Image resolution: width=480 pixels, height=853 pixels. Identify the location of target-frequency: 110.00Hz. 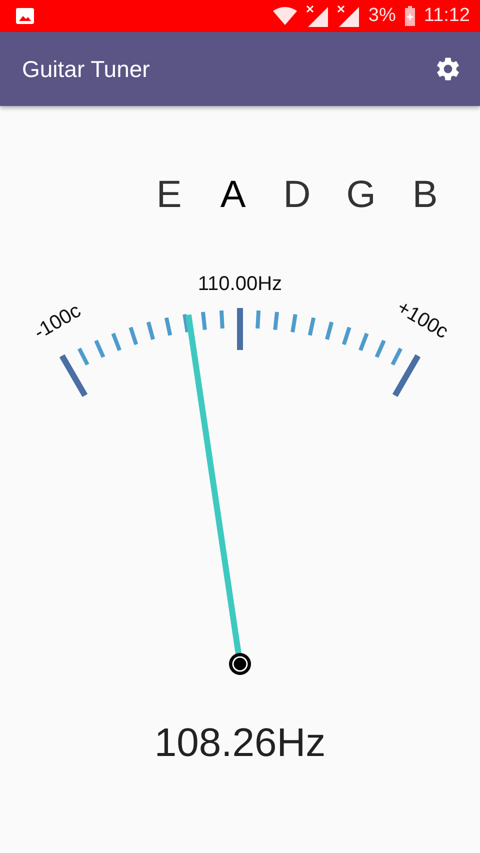
(240, 284).